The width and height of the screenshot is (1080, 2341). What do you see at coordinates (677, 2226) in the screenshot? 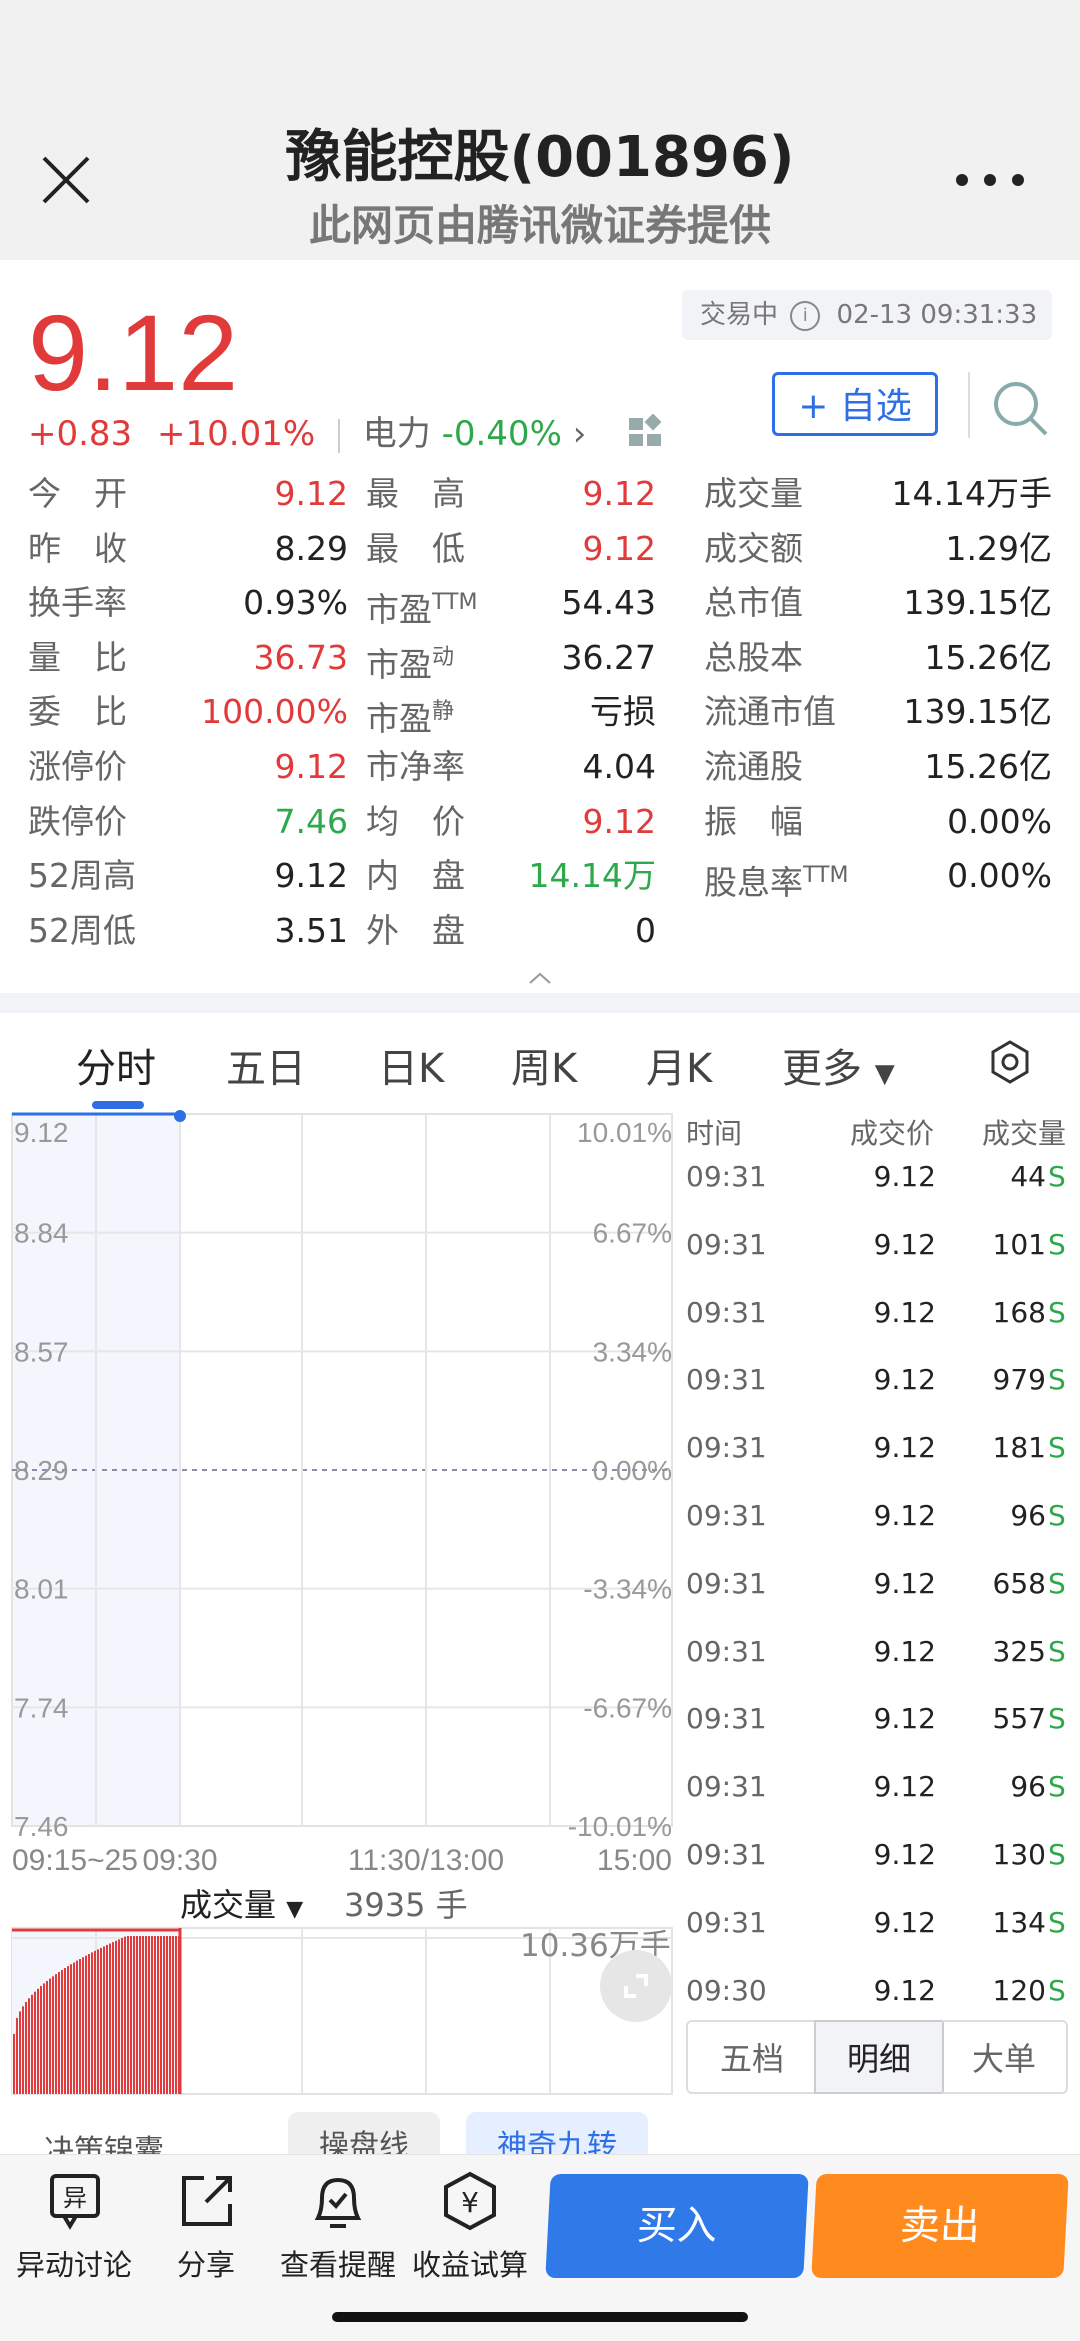
I see `buy-button: 买入` at bounding box center [677, 2226].